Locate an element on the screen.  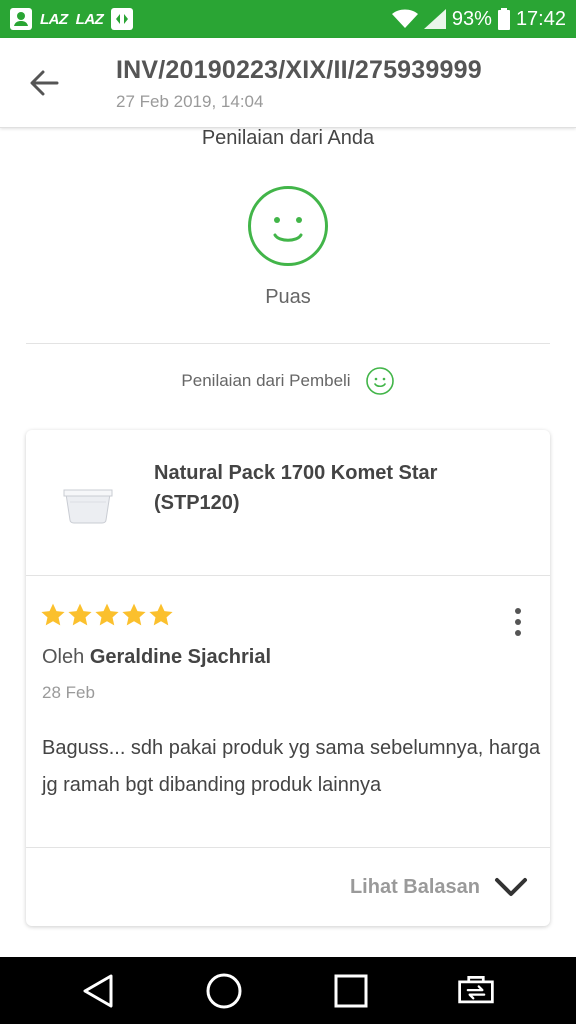
back-triangle-icon is located at coordinates (98, 991).